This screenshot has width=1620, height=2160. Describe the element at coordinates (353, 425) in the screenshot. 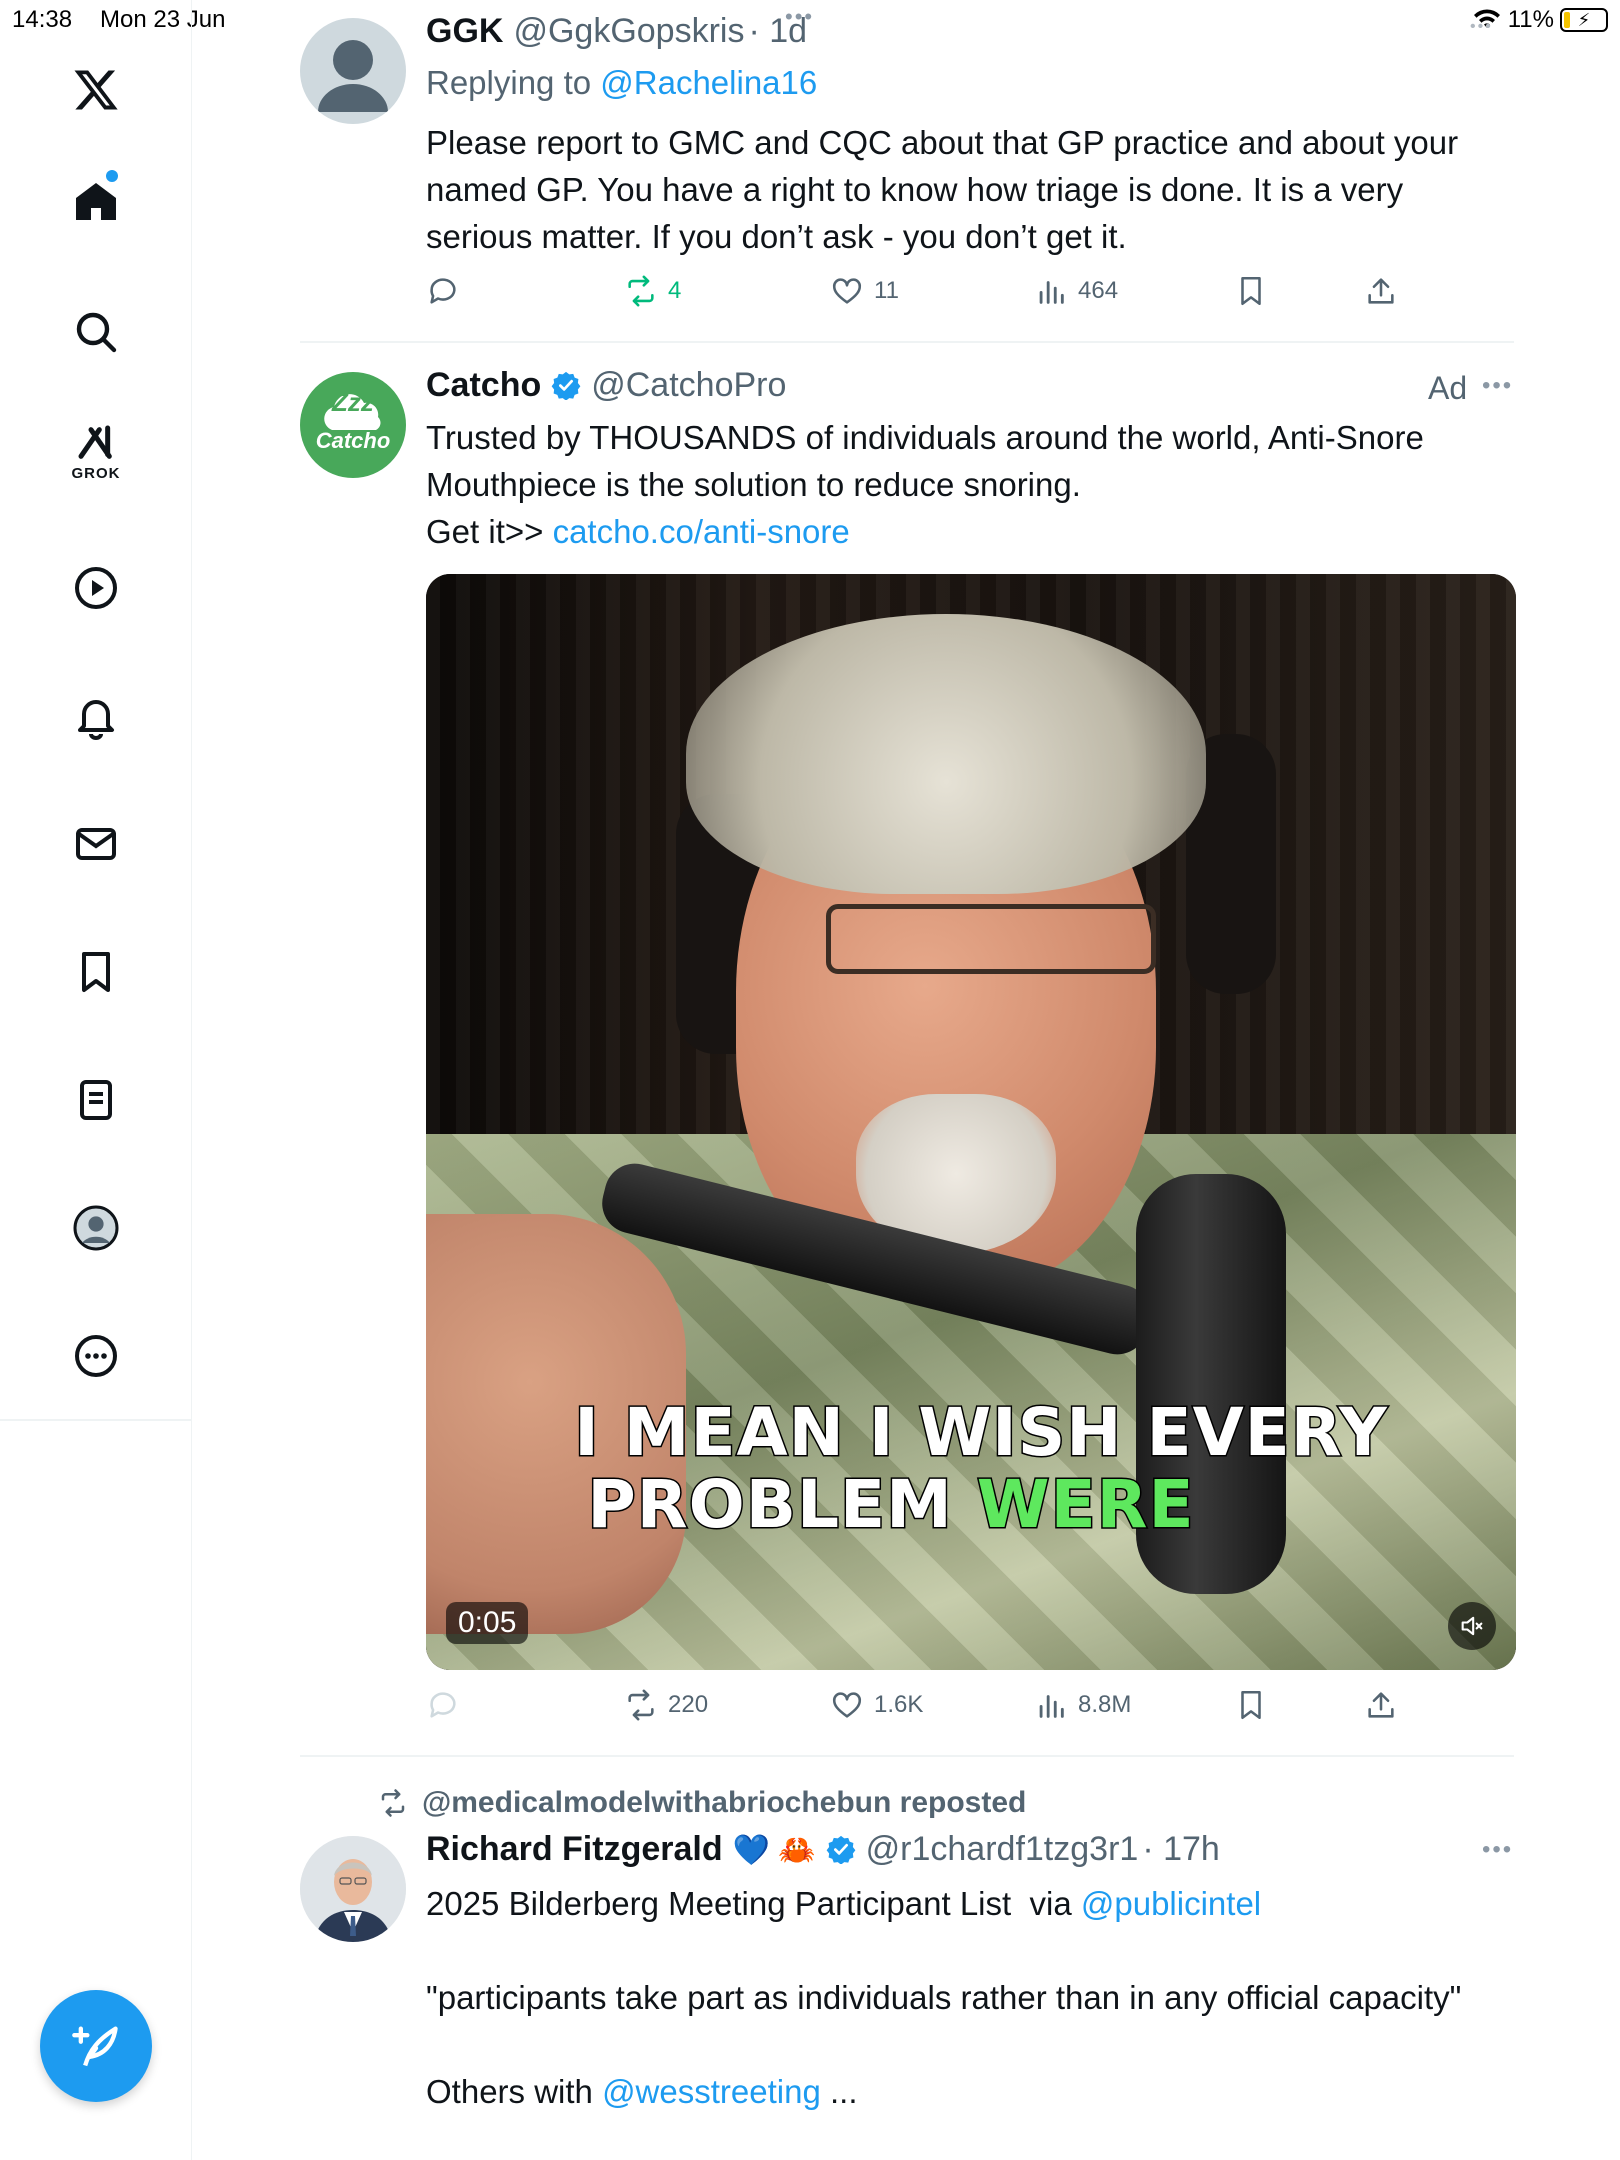

I see `avatar: Zzz Catcho` at that location.